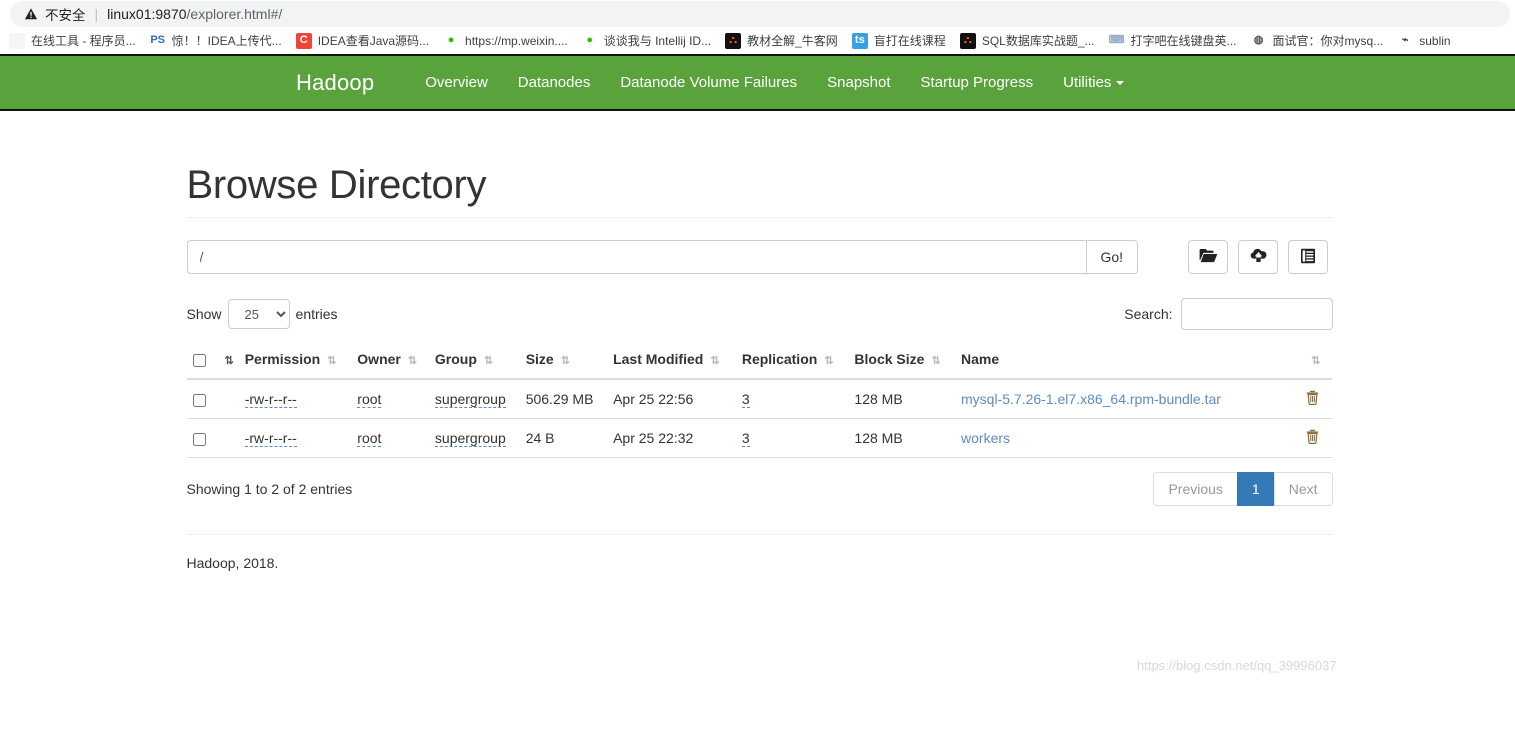 The height and width of the screenshot is (730, 1515). I want to click on bookmark-item: ts 盲打在线课程, so click(899, 41).